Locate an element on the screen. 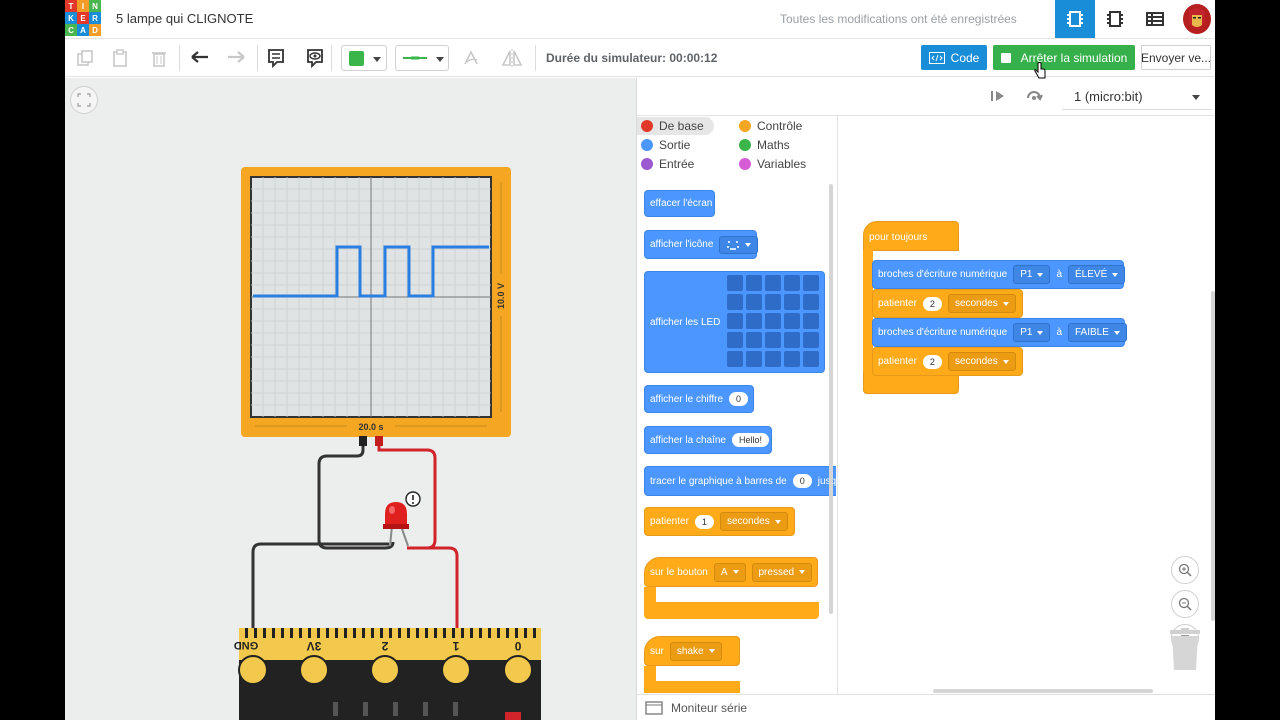 The image size is (1280, 720). zoom-in-button is located at coordinates (1185, 570).